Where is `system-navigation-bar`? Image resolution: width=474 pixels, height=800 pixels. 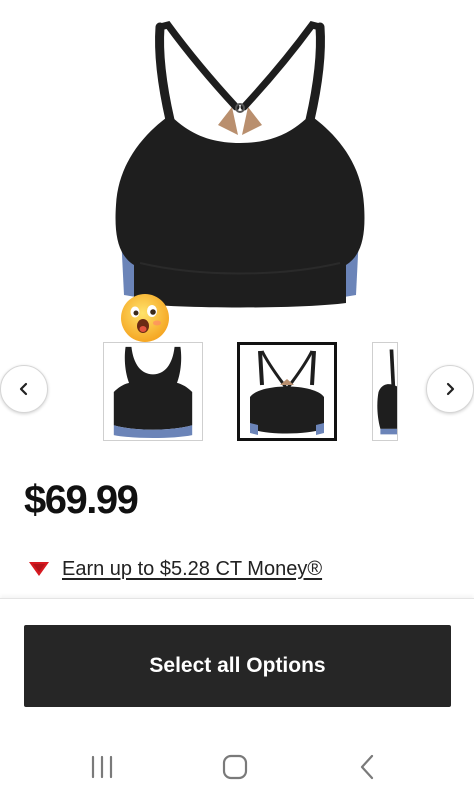 system-navigation-bar is located at coordinates (237, 762).